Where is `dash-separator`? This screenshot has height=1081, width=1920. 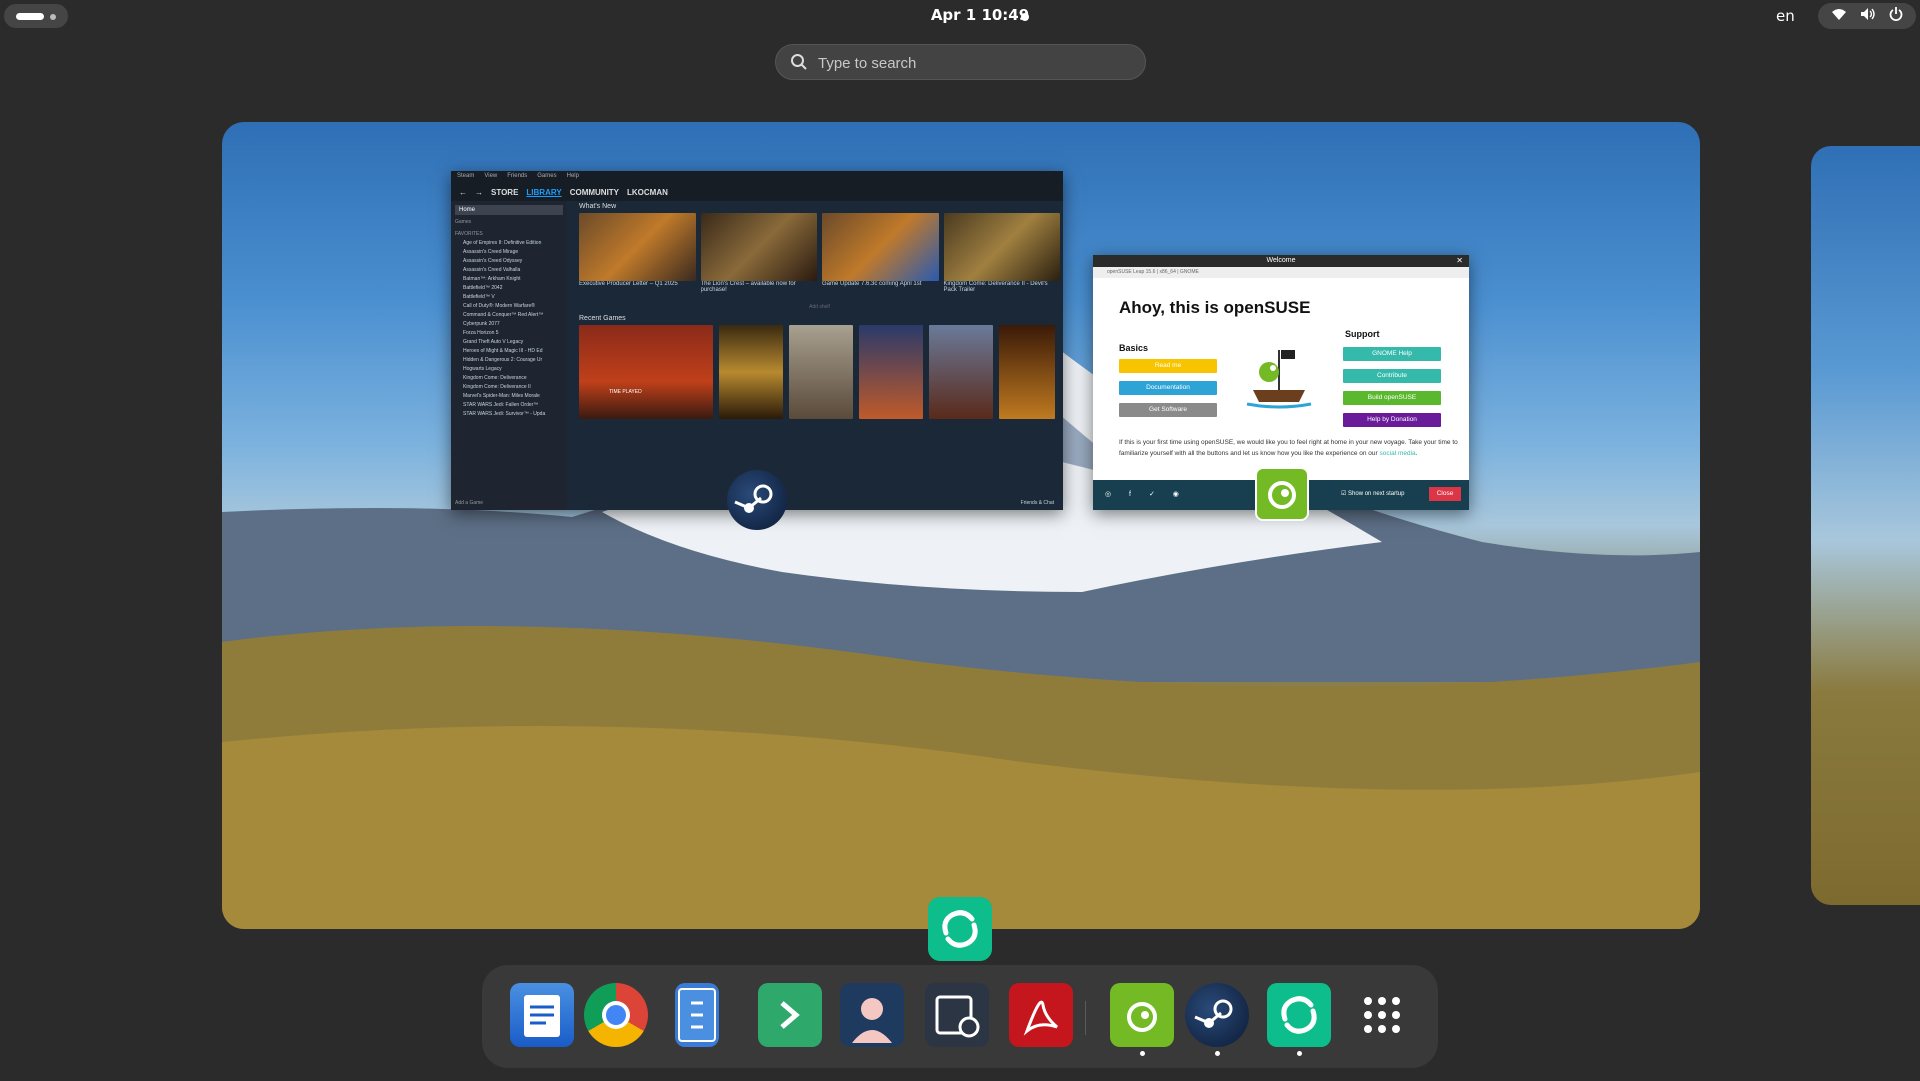 dash-separator is located at coordinates (1085, 1018).